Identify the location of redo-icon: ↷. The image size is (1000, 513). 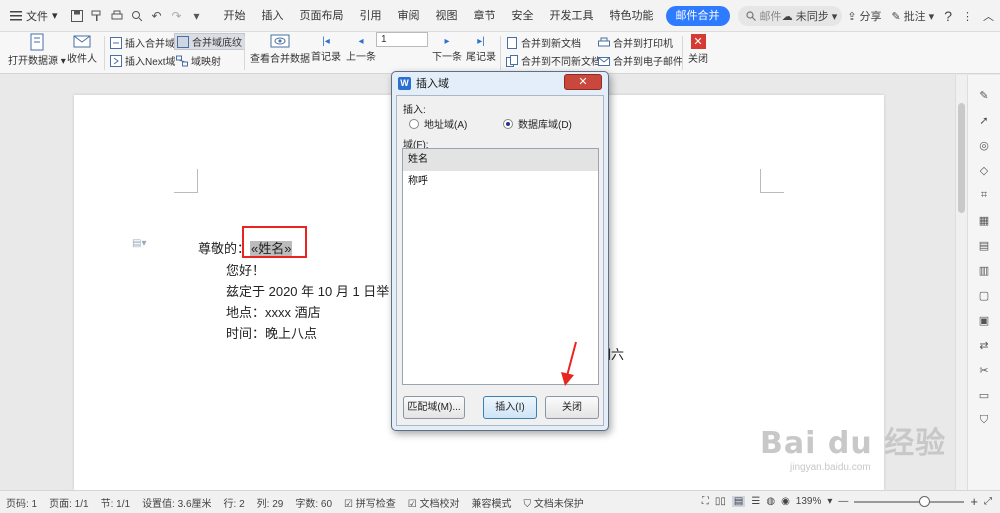
(177, 16).